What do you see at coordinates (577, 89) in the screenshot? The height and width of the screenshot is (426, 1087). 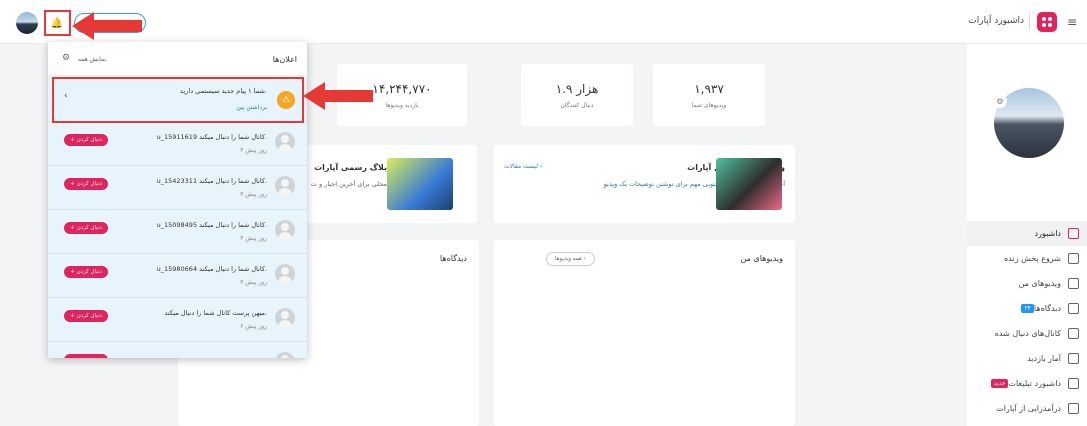 I see `stat-value: ۱.۹ هزار` at bounding box center [577, 89].